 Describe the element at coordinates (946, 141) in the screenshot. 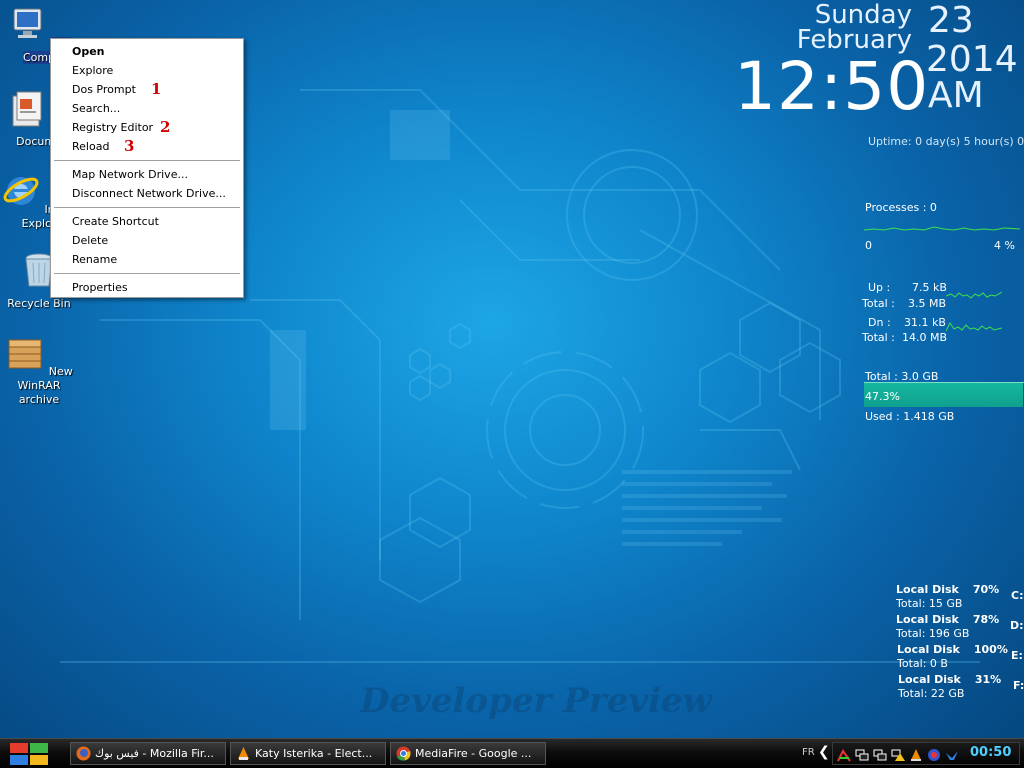

I see `uptime-text: Uptime: 0 day(s) 5 hour(s) 07` at that location.